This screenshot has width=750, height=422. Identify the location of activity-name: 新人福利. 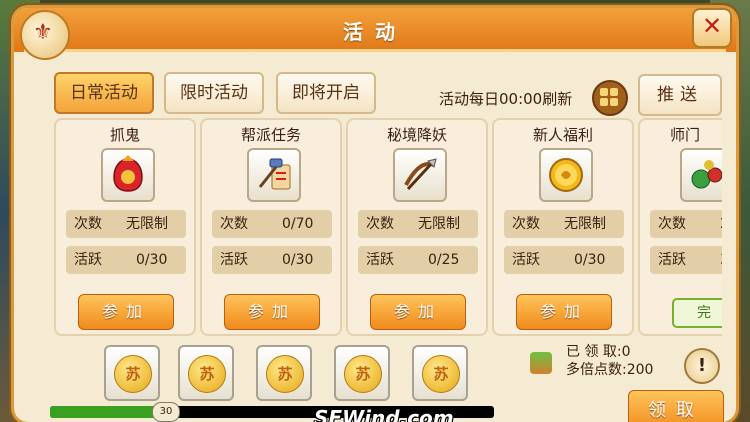
(562, 135).